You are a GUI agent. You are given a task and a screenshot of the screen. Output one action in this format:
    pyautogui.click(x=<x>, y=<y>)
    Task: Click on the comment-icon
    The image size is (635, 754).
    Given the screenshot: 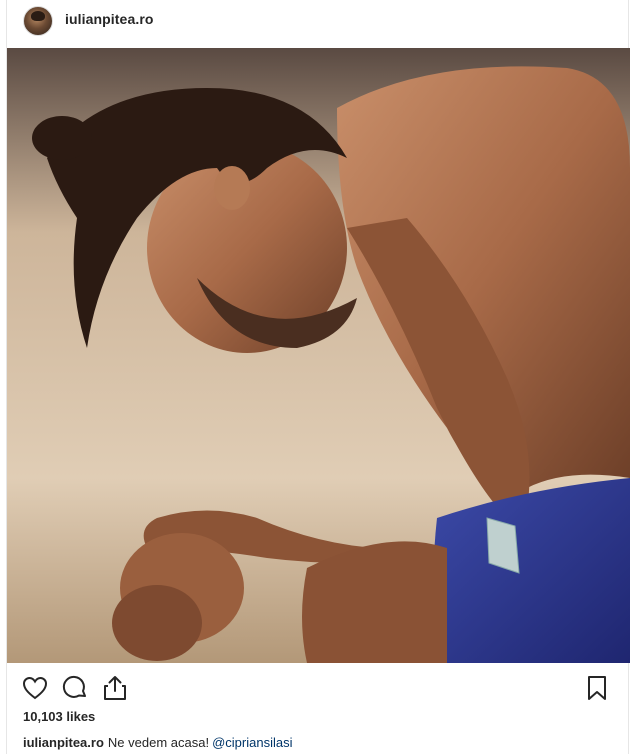 What is the action you would take?
    pyautogui.click(x=75, y=688)
    